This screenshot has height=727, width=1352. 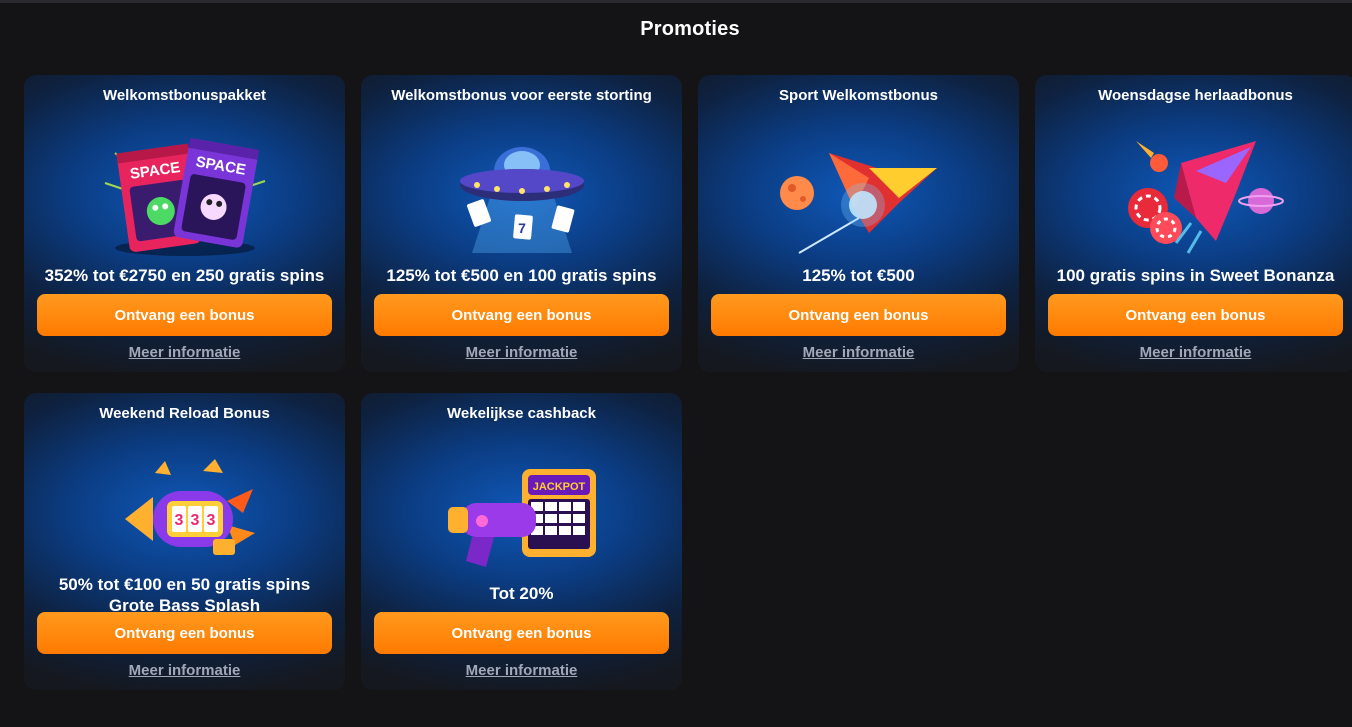 I want to click on promo-card-title: Welkomstbonus voor eerste storting, so click(x=521, y=95).